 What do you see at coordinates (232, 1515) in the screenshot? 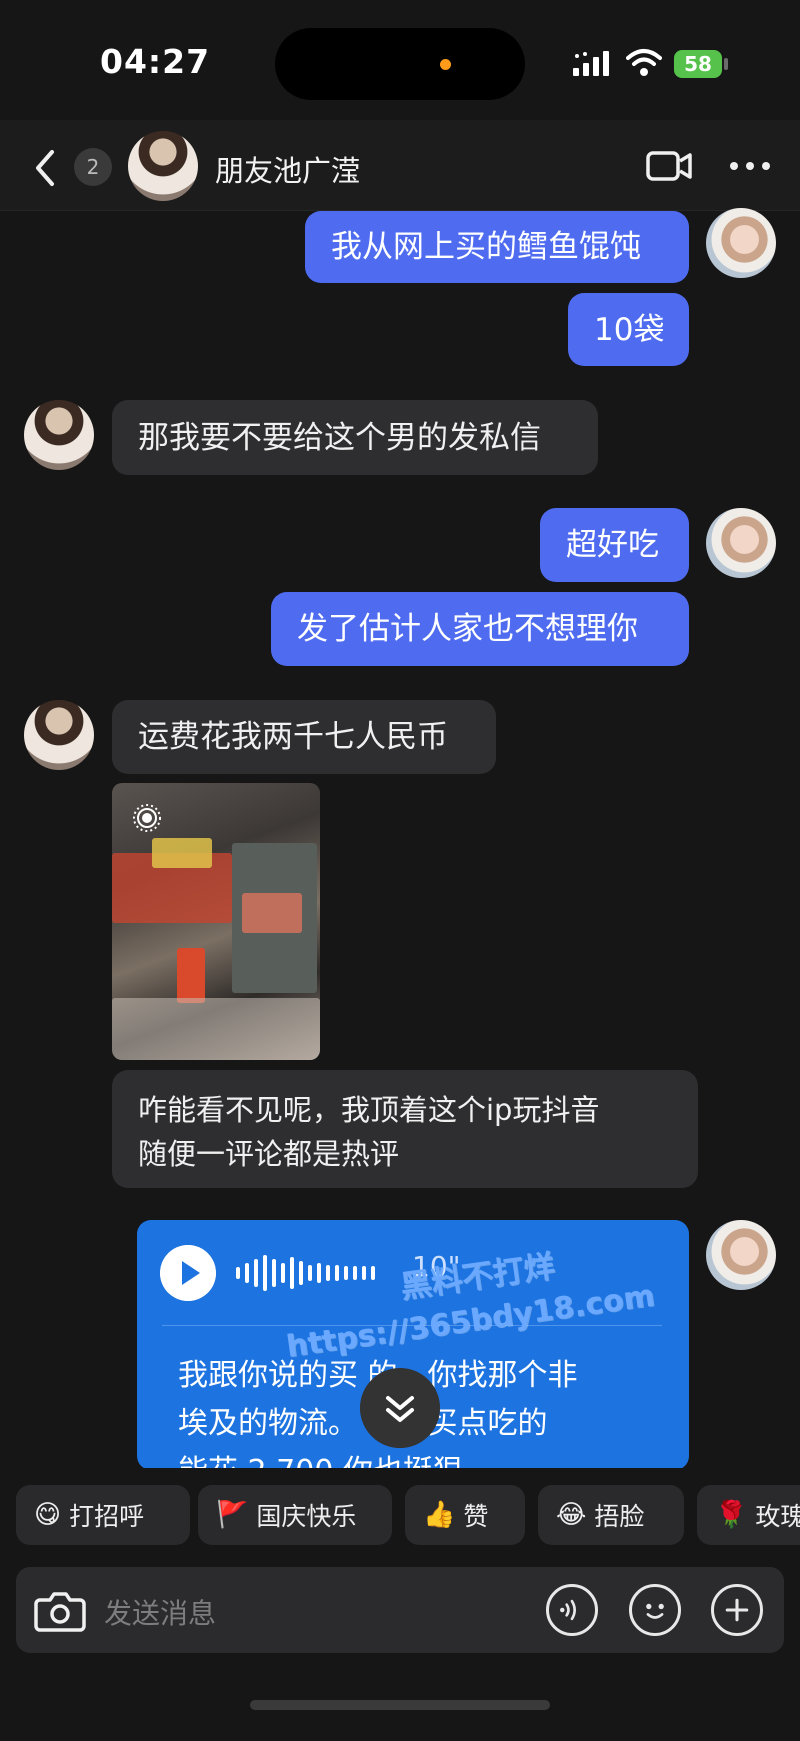
I see `flag-emoji-icon: 🚩` at bounding box center [232, 1515].